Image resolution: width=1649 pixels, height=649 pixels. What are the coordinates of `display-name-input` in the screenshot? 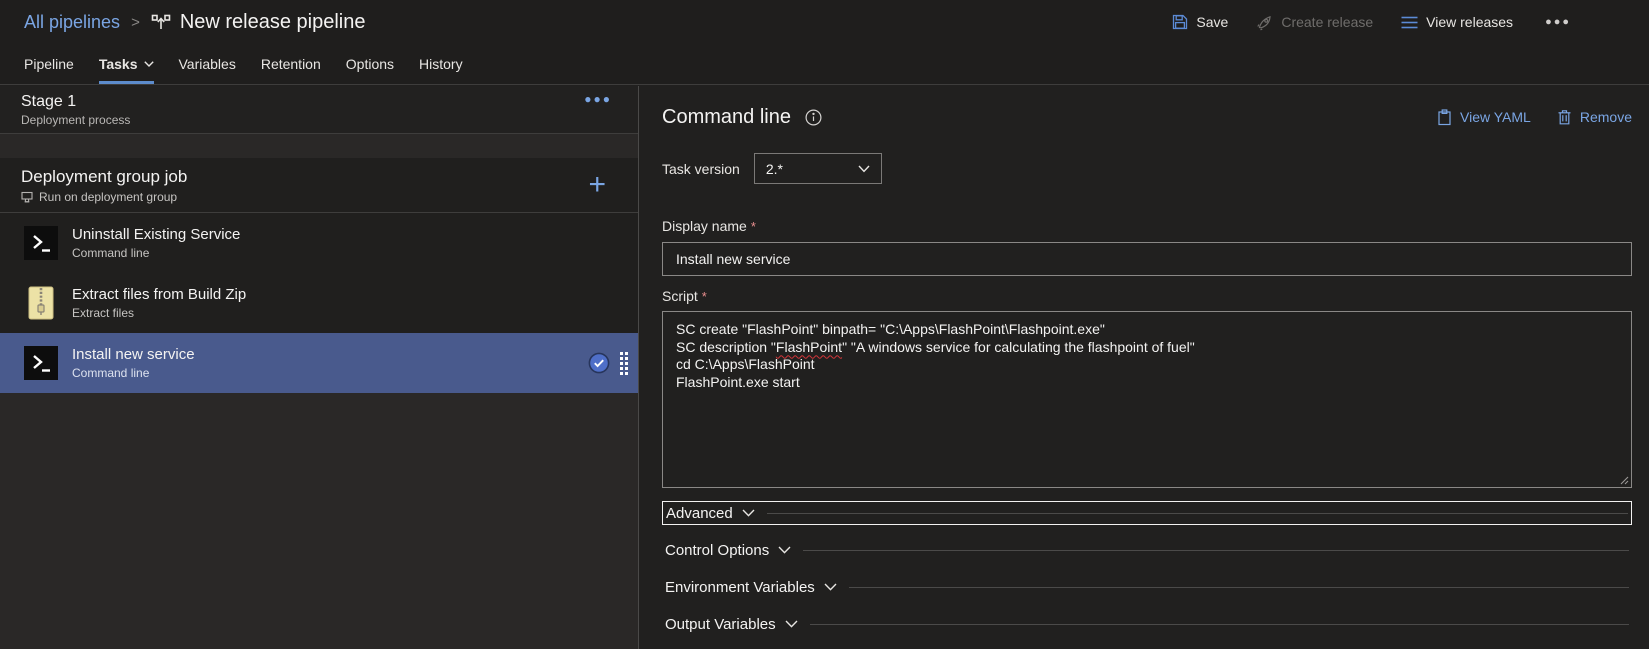 It's located at (1147, 259).